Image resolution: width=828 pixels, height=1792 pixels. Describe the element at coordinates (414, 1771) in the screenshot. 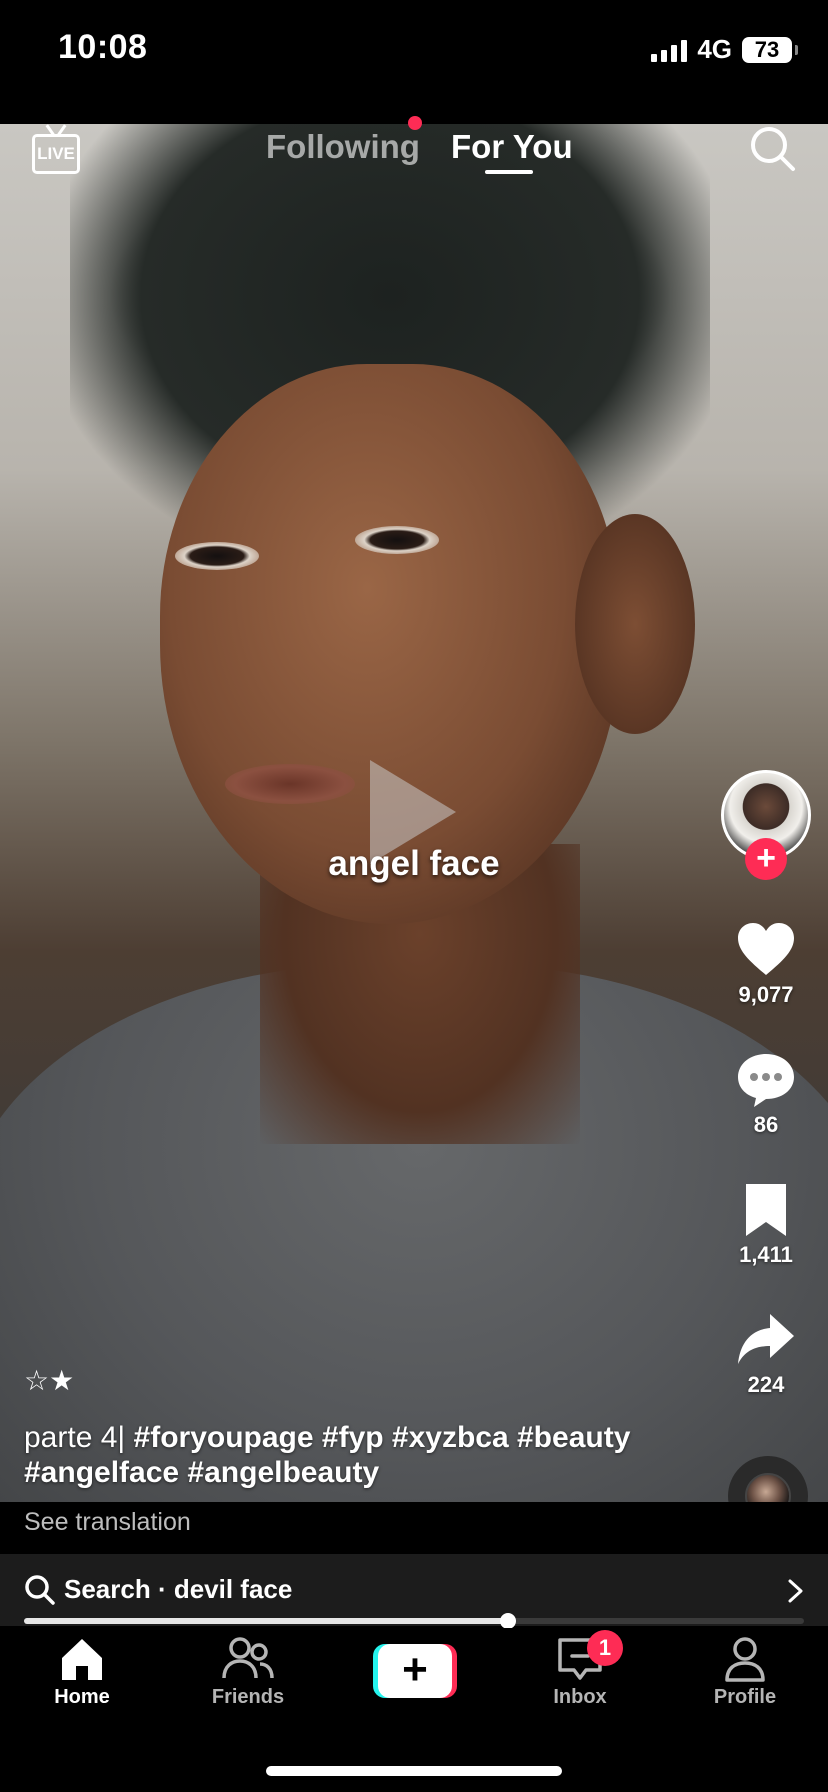

I see `home-indicator` at that location.